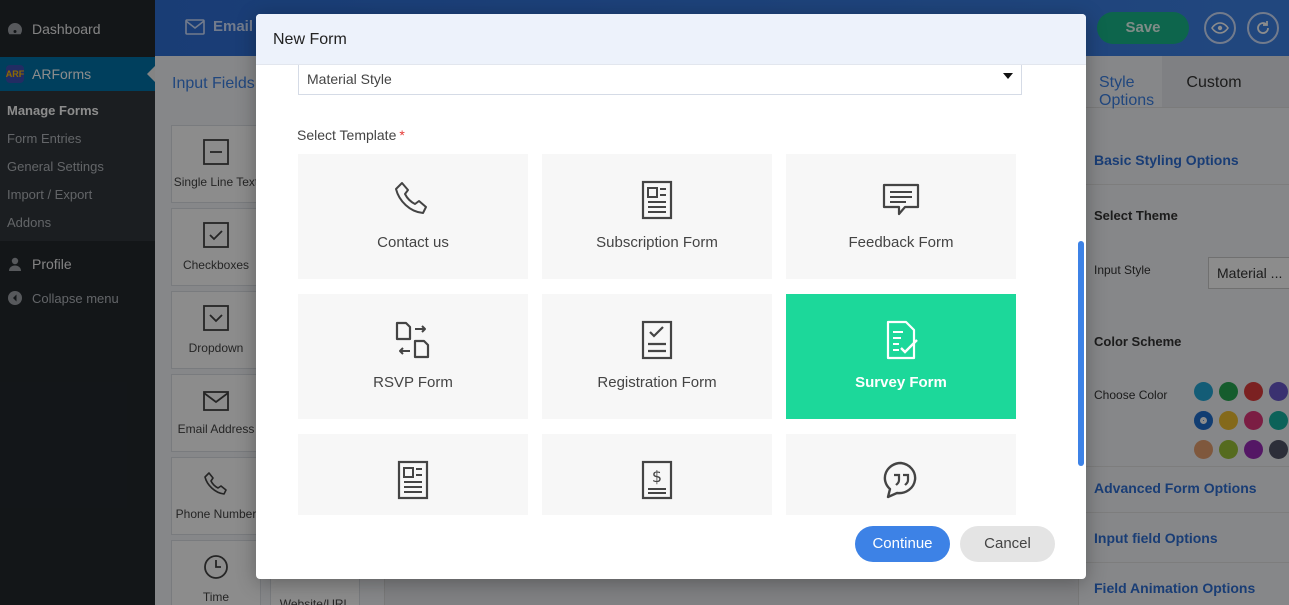 The image size is (1289, 605). Describe the element at coordinates (413, 382) in the screenshot. I see `template-label: RSVP Form` at that location.